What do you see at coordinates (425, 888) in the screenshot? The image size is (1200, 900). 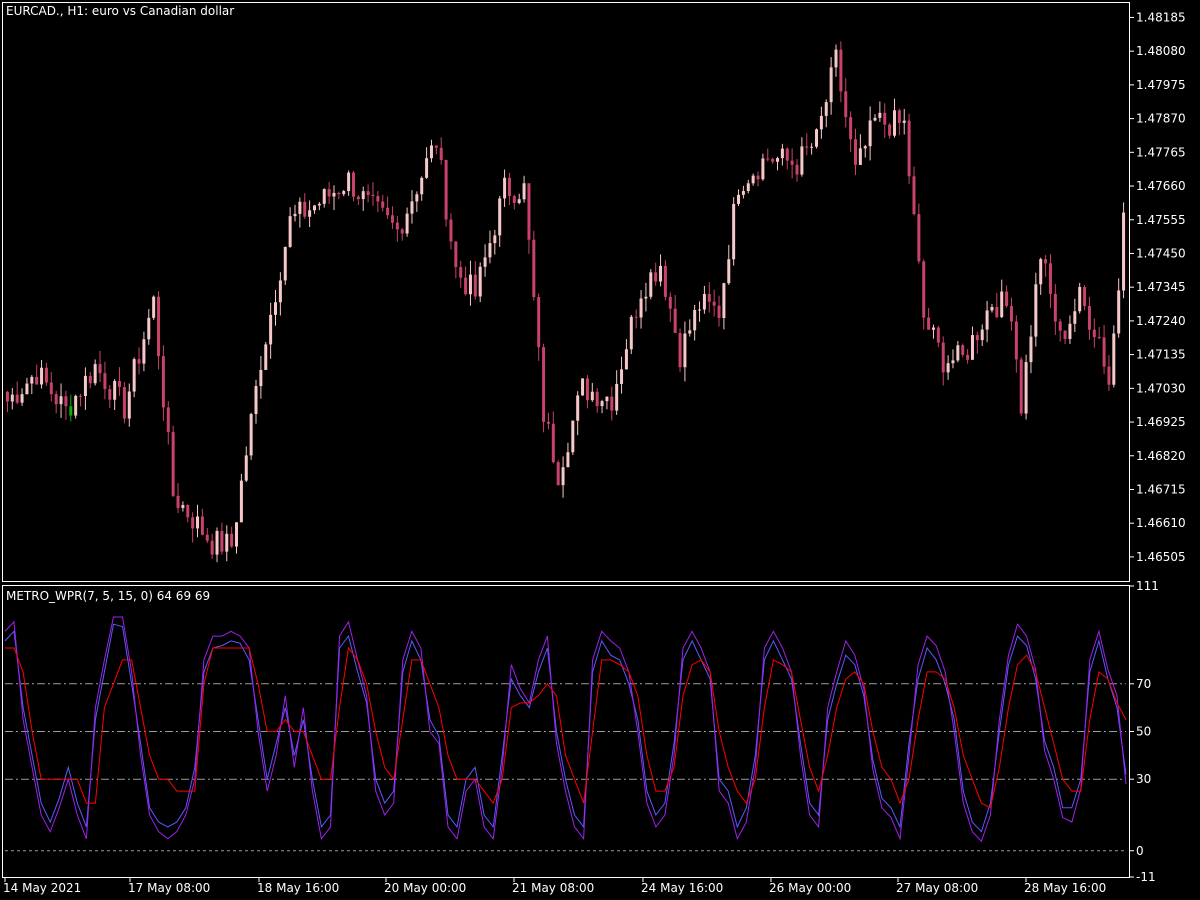 I see `time-tick-label: 20 May 00:00` at bounding box center [425, 888].